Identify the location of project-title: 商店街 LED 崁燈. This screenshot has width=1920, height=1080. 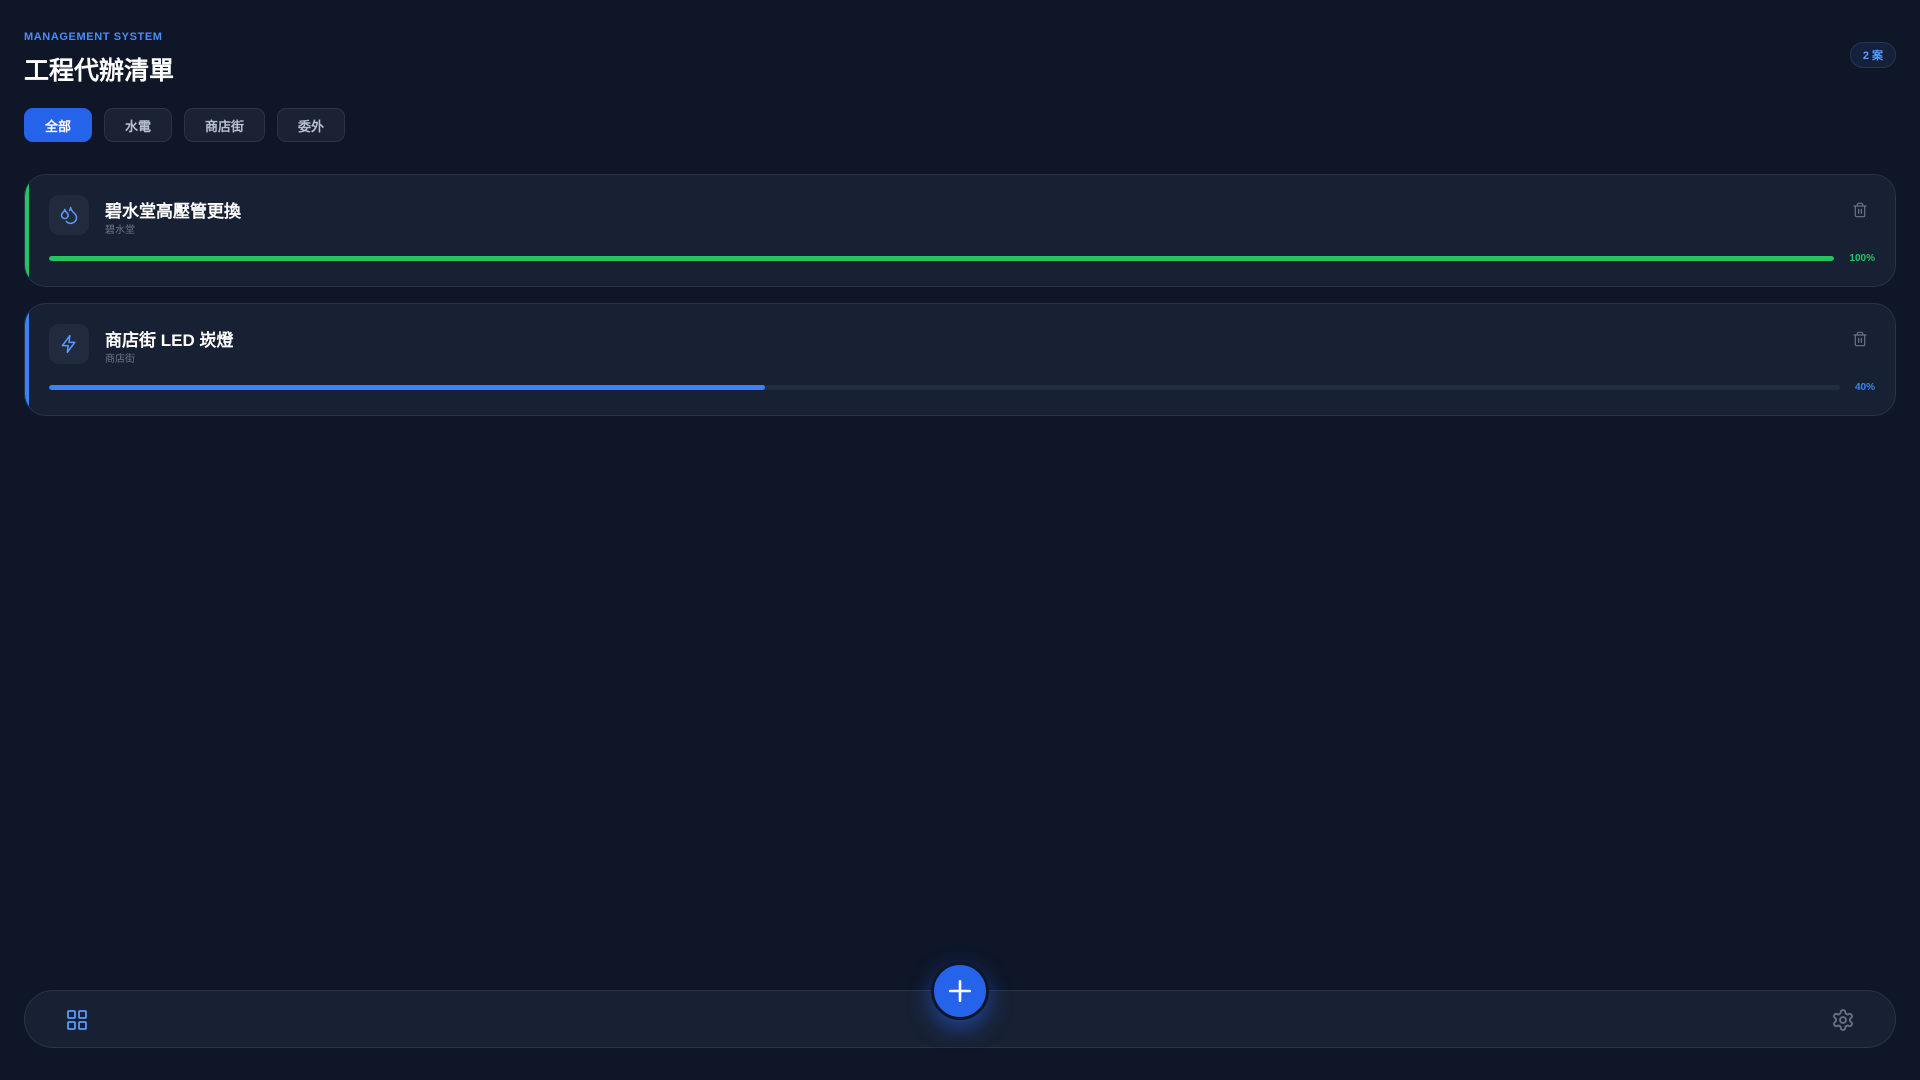
(169, 340).